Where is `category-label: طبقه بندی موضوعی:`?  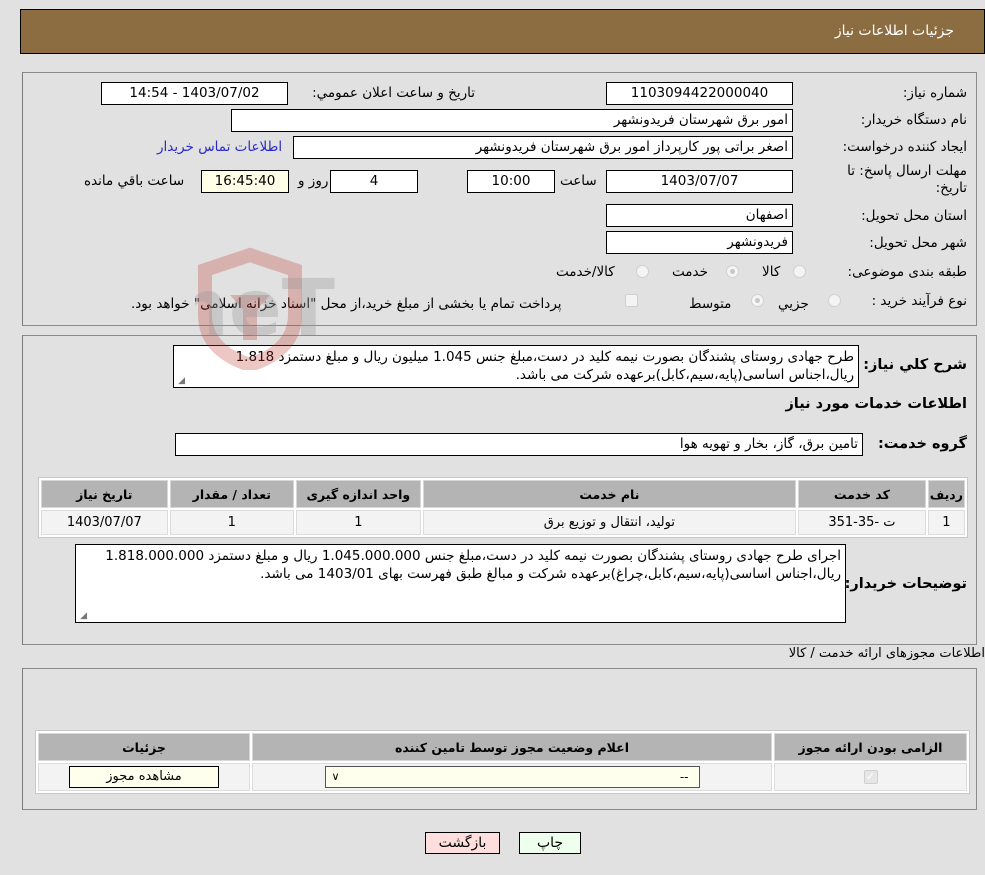 category-label: طبقه بندی موضوعی: is located at coordinates (907, 272).